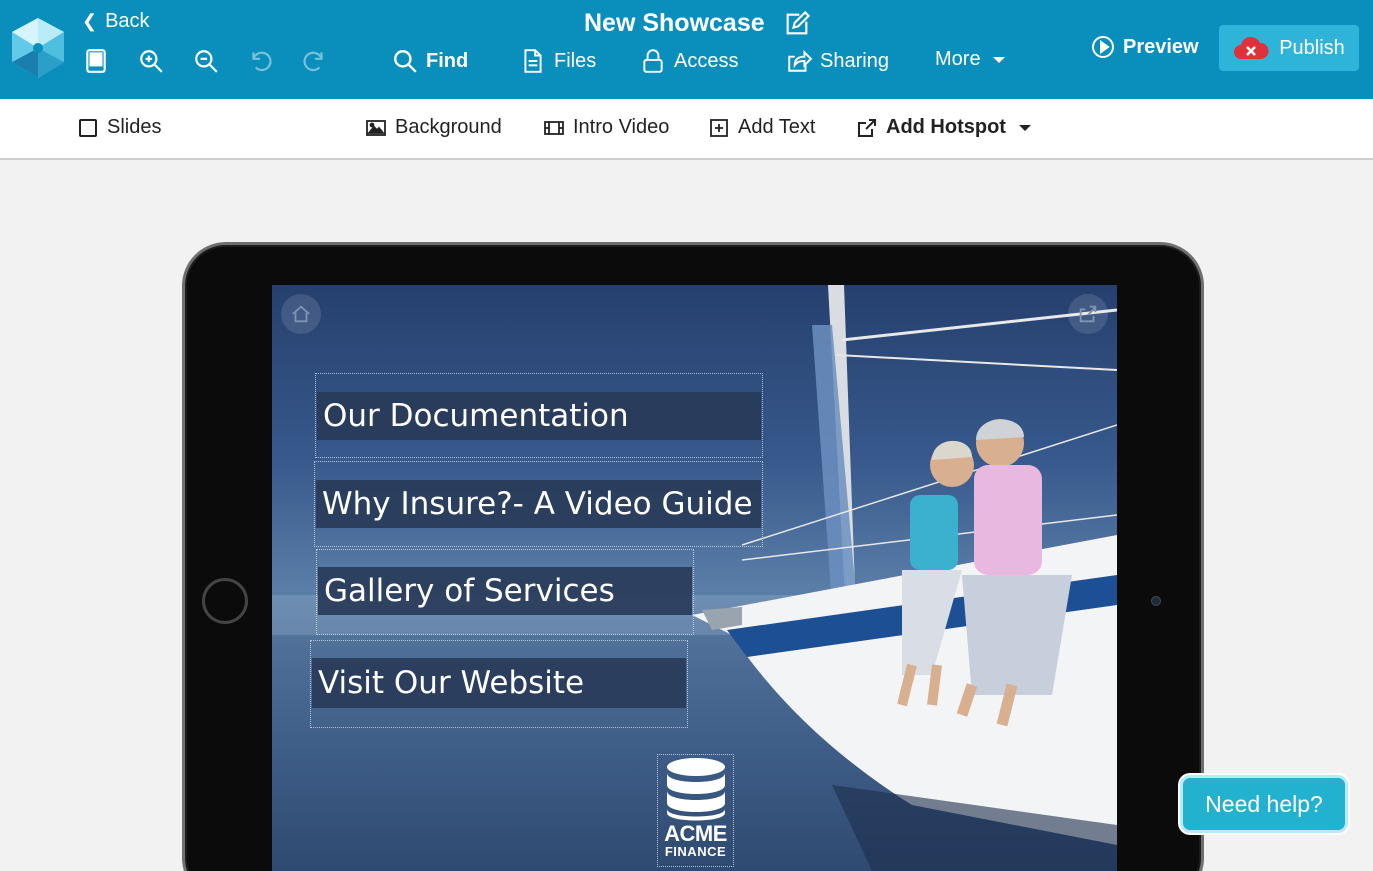 The image size is (1373, 871). What do you see at coordinates (800, 60) in the screenshot?
I see `share-icon` at bounding box center [800, 60].